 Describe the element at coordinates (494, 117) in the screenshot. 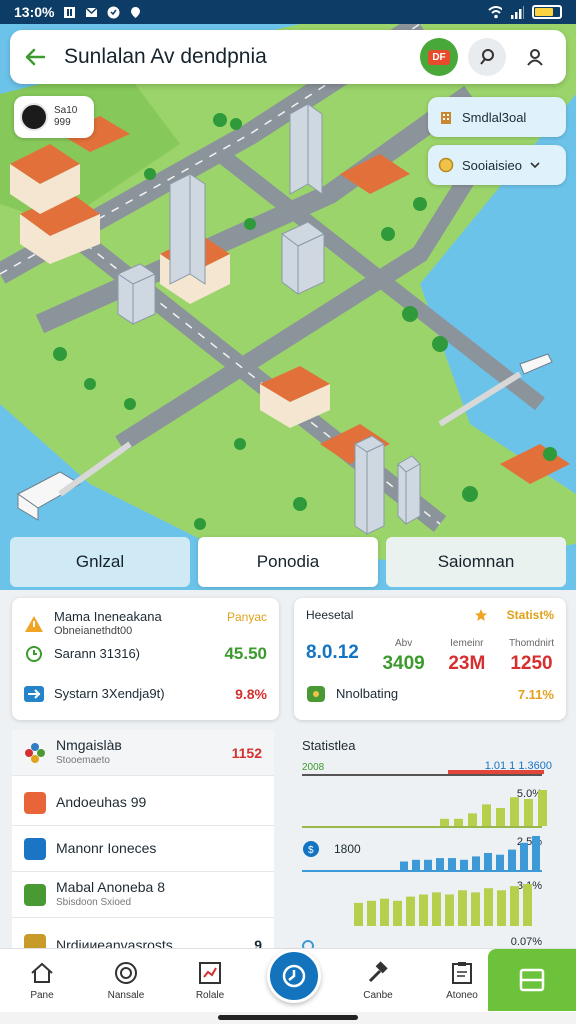

I see `side-pill-1-label: Smdlal3oal` at that location.